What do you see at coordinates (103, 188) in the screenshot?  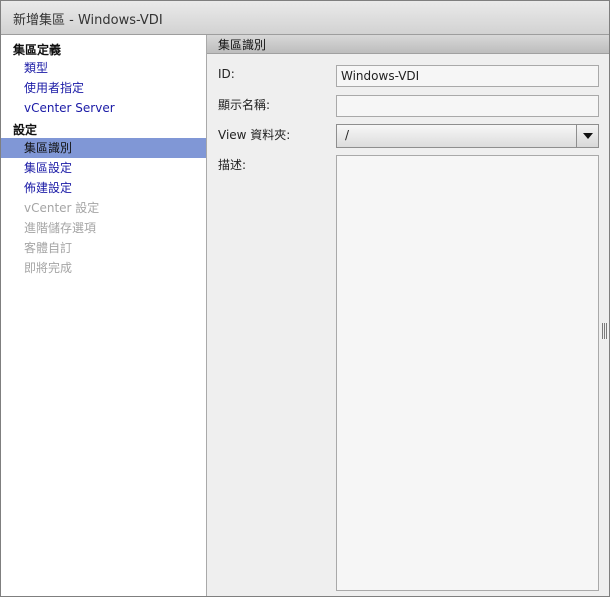 I see `nav-item-provisioning-settings: 佈建設定` at bounding box center [103, 188].